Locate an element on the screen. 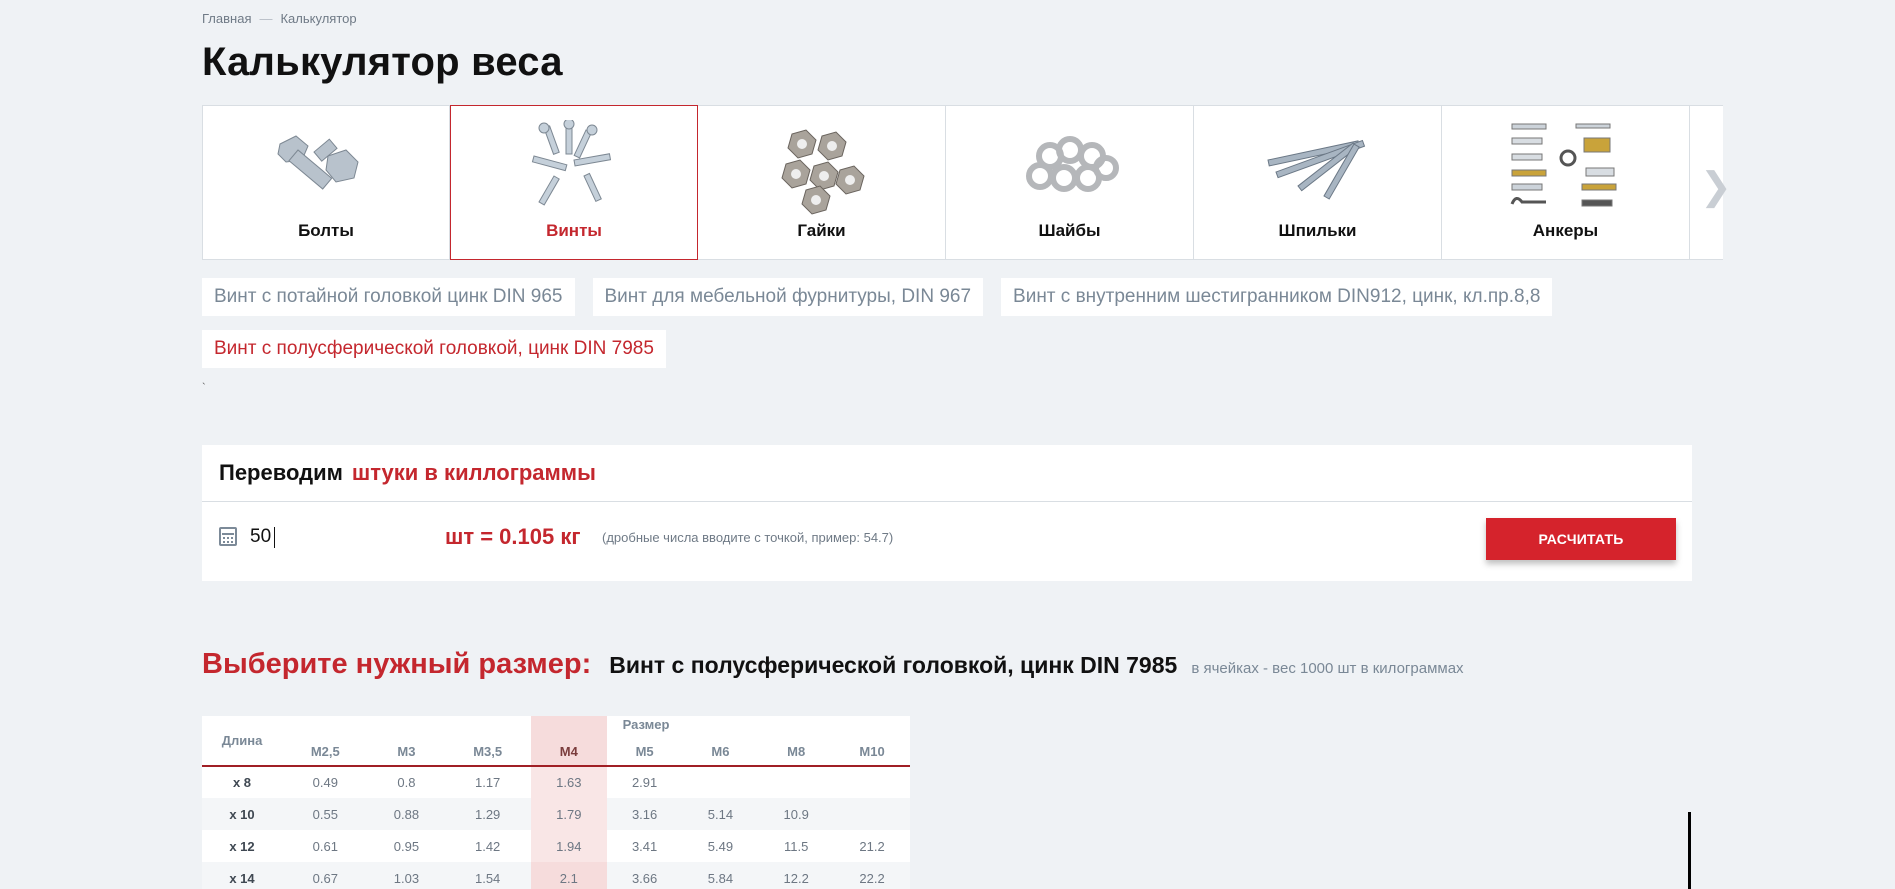  breadcrumb: Главная — Калькулятор is located at coordinates (279, 18).